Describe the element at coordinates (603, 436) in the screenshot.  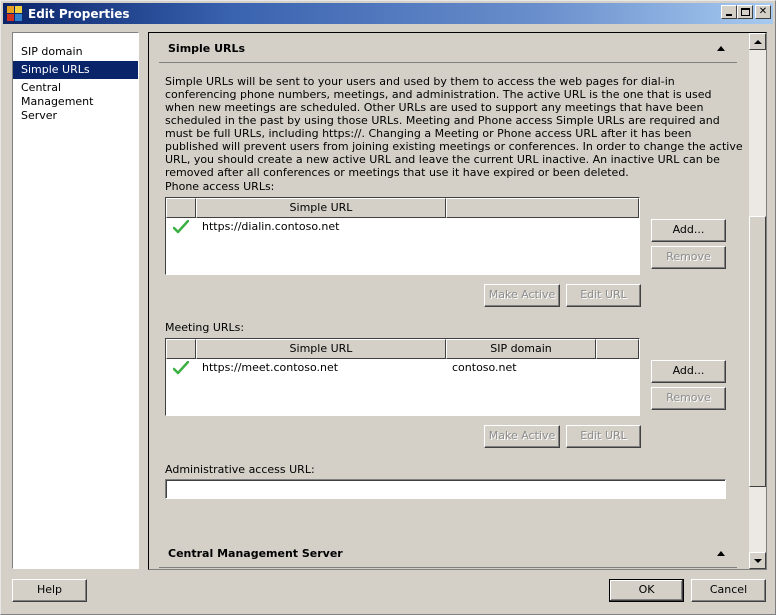
I see `meeting-edit-url-button: Edit URL` at that location.